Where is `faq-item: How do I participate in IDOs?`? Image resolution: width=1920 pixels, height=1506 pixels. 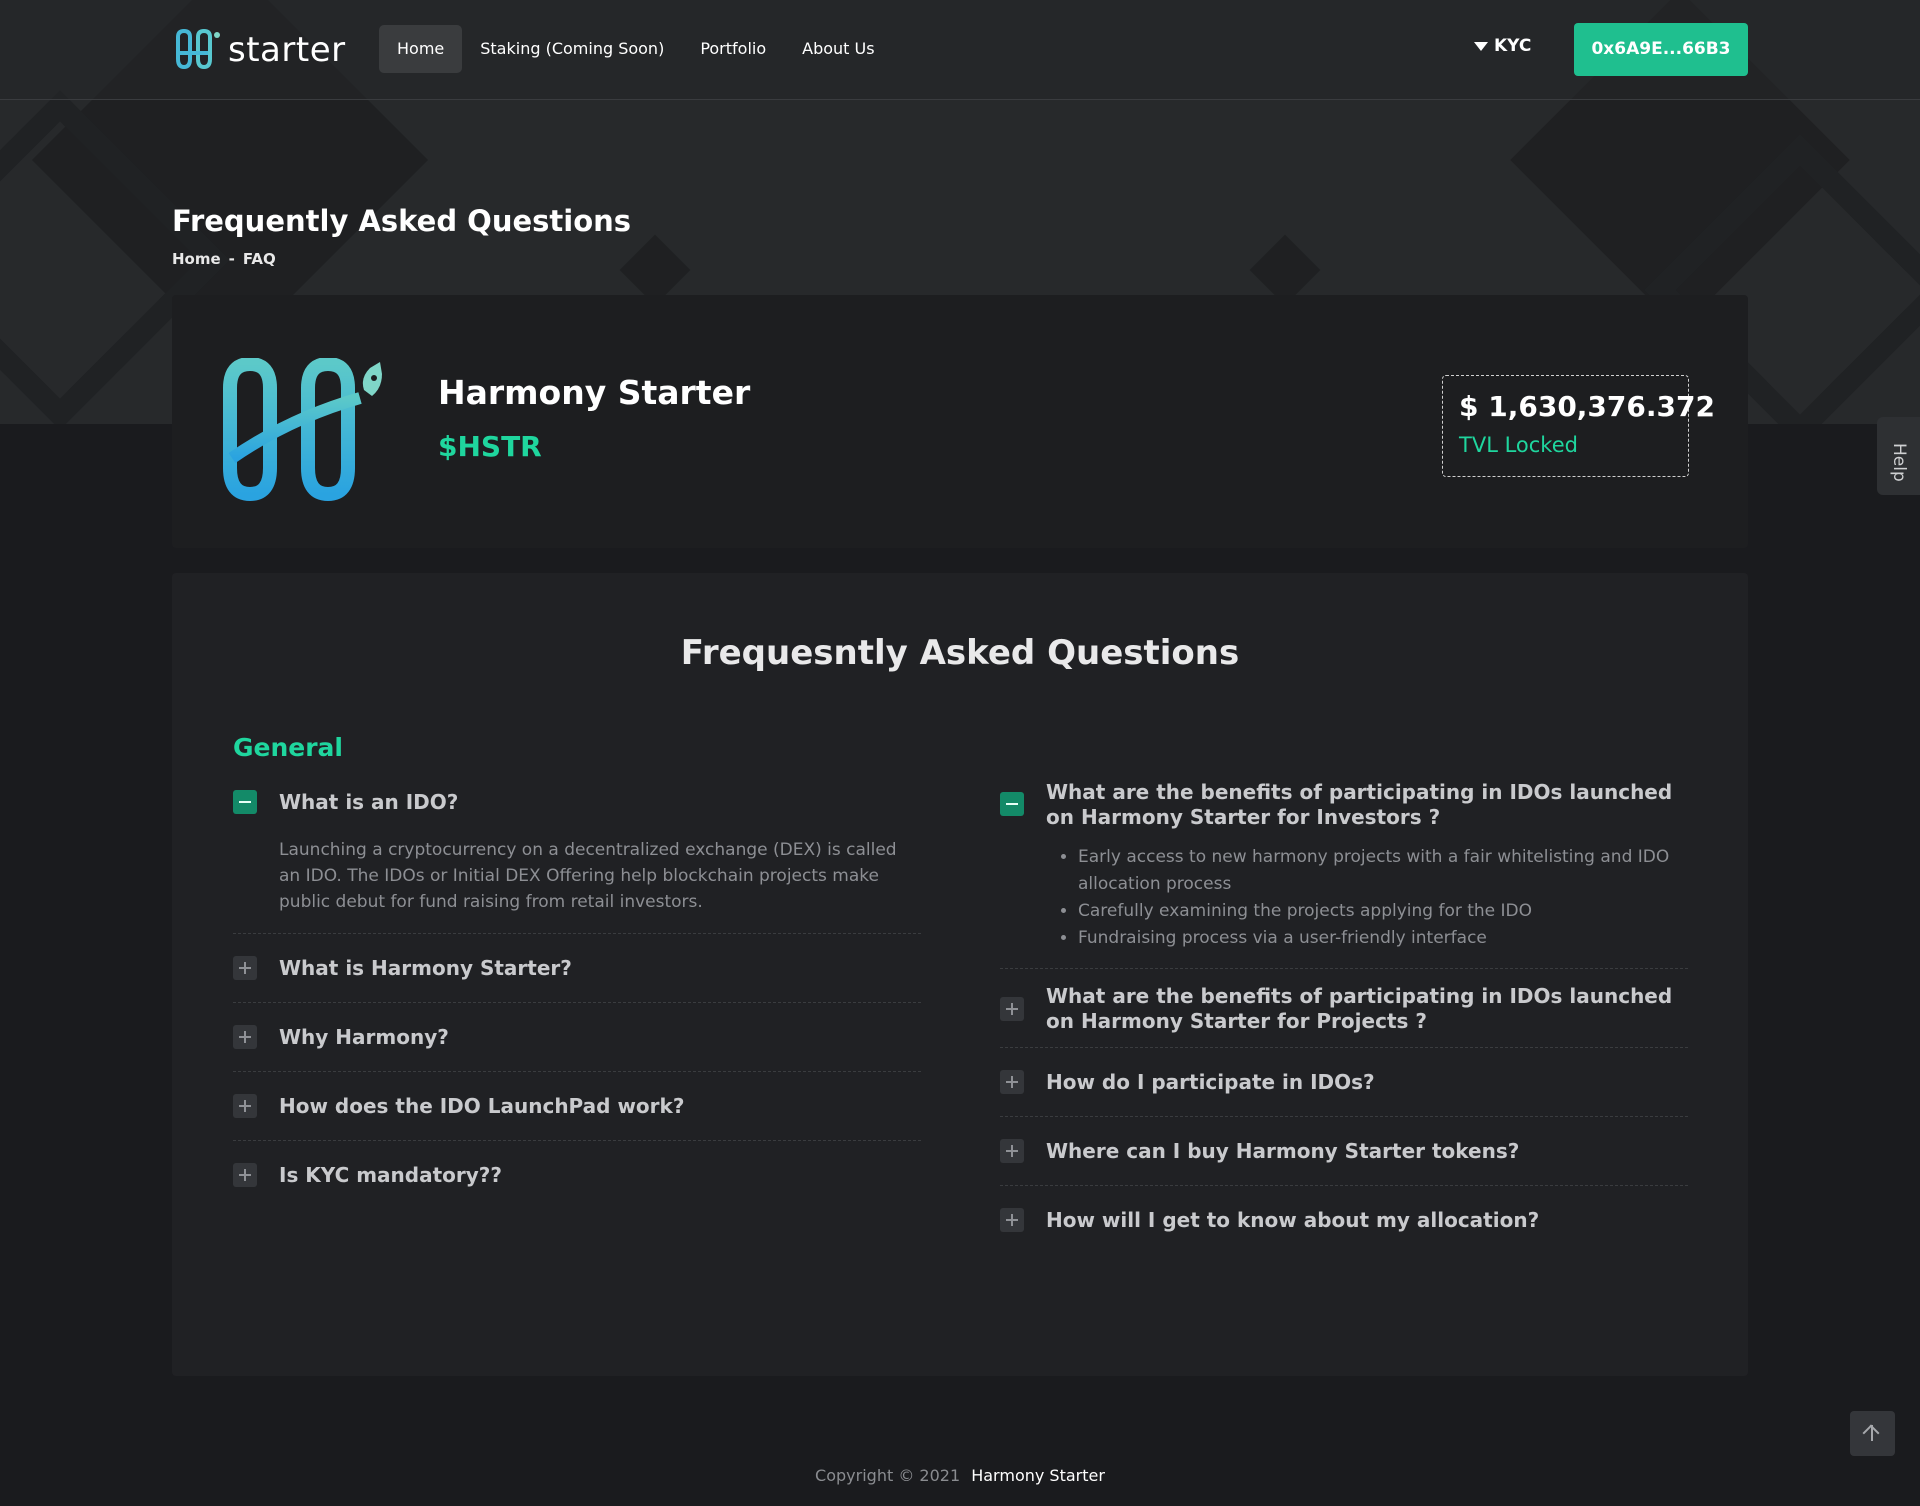 faq-item: How do I participate in IDOs? is located at coordinates (1344, 1082).